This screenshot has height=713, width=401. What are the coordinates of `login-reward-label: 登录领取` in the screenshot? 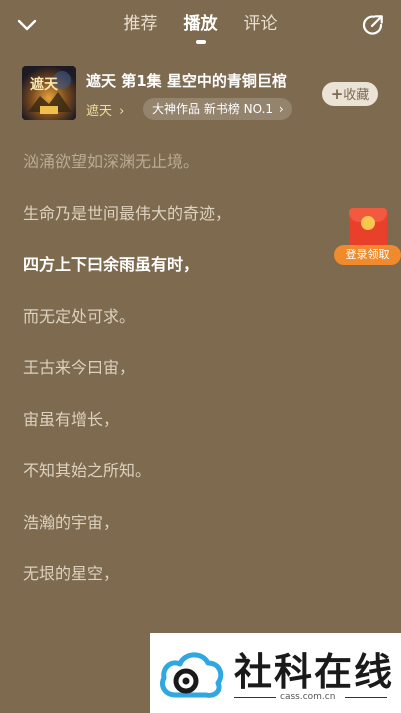 It's located at (367, 255).